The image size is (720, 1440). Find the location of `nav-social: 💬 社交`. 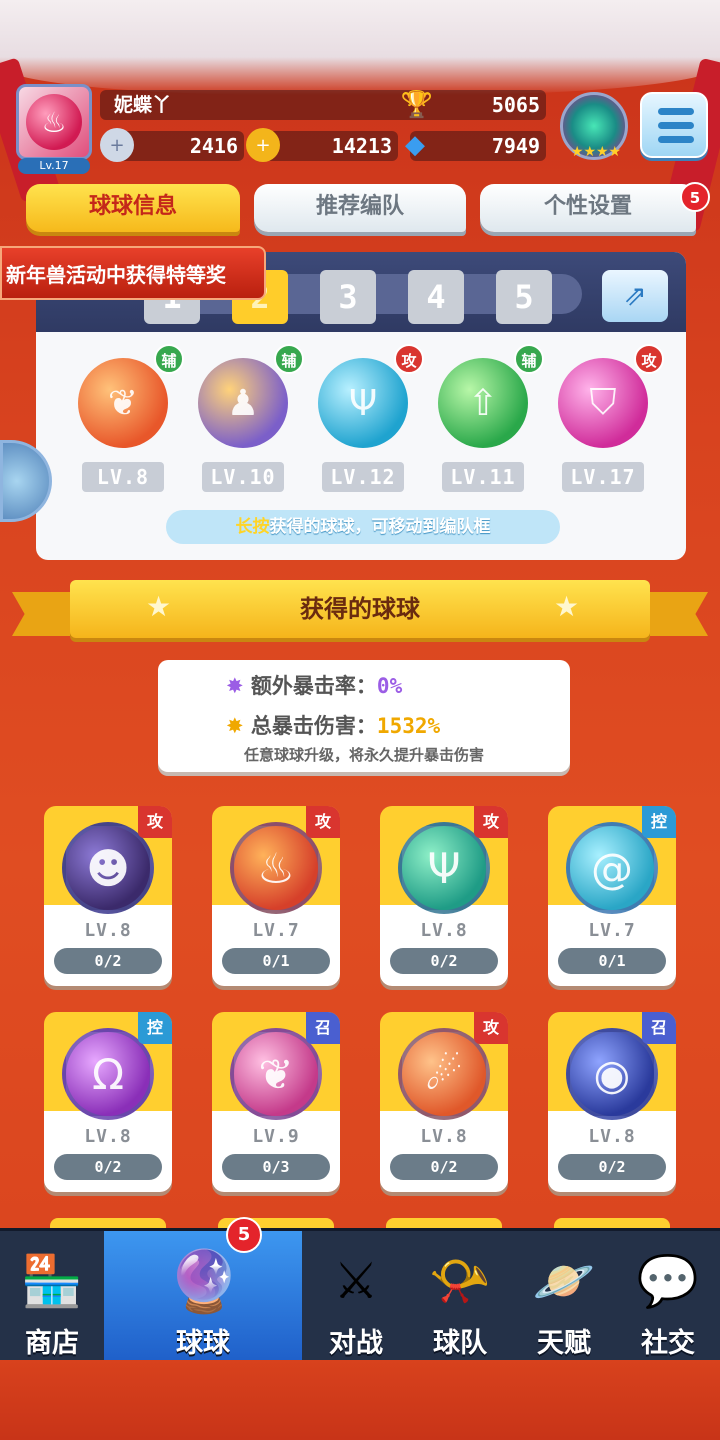

nav-social: 💬 社交 is located at coordinates (668, 1297).